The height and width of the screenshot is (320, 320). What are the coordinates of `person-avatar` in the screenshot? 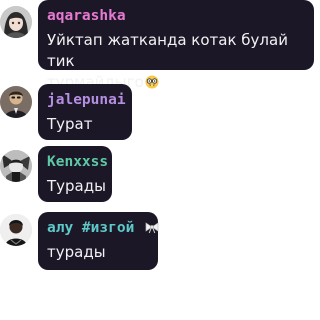 It's located at (16, 102).